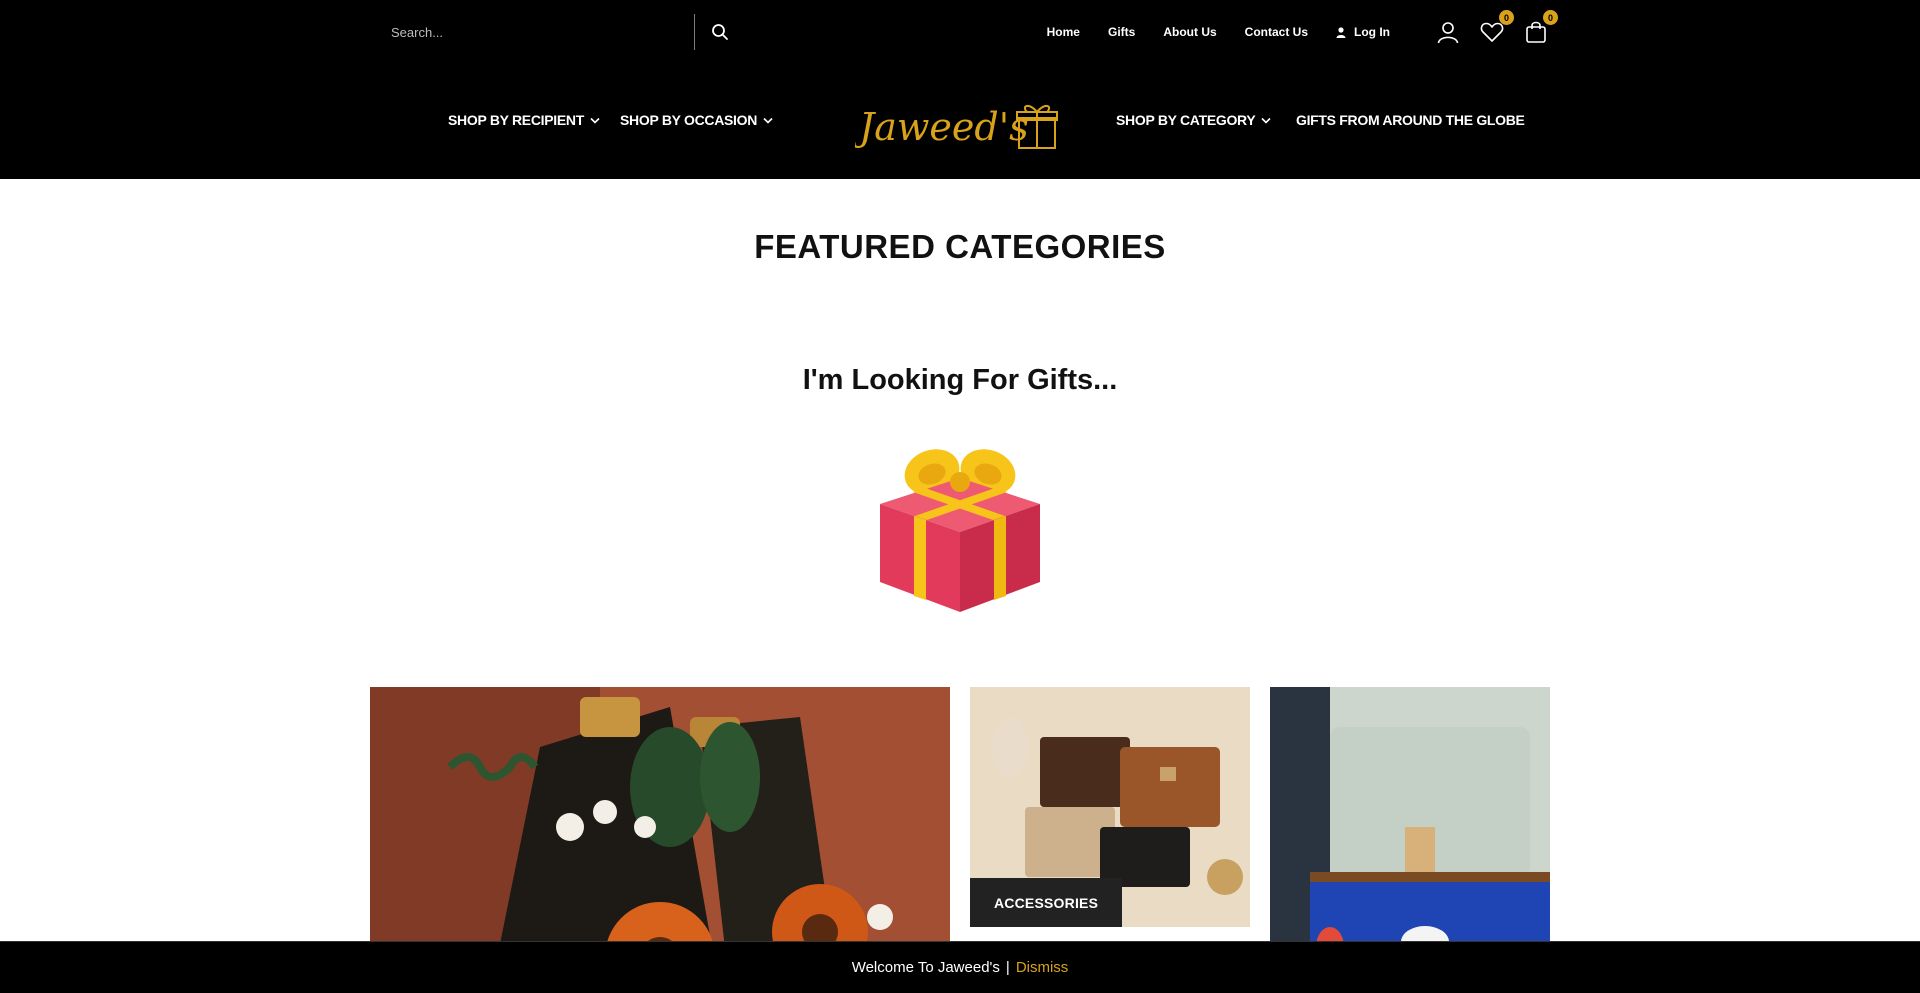 Image resolution: width=1920 pixels, height=993 pixels. Describe the element at coordinates (1372, 32) in the screenshot. I see `login-label: Log In` at that location.